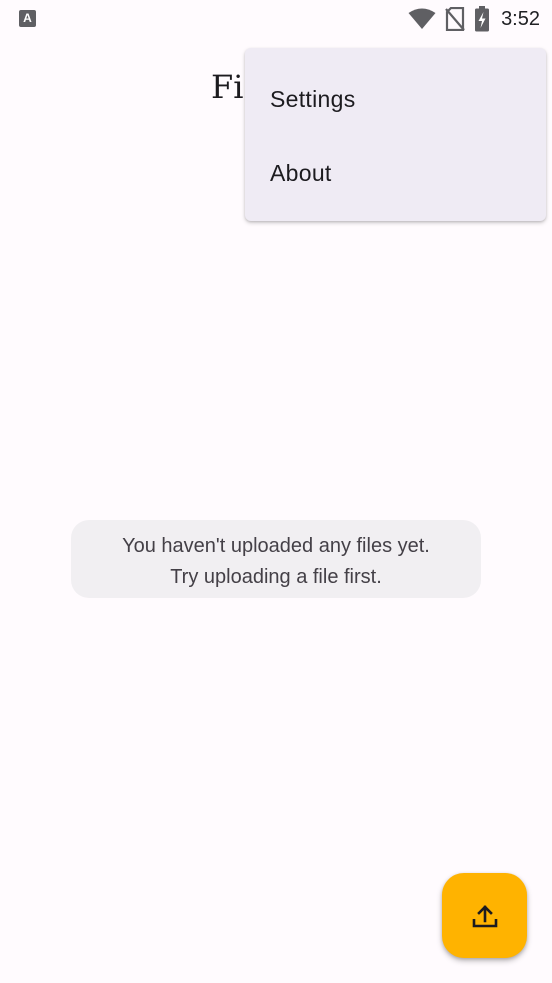 This screenshot has width=552, height=983. What do you see at coordinates (276, 546) in the screenshot?
I see `empty-state-message: You haven't uploaded any files yet.` at bounding box center [276, 546].